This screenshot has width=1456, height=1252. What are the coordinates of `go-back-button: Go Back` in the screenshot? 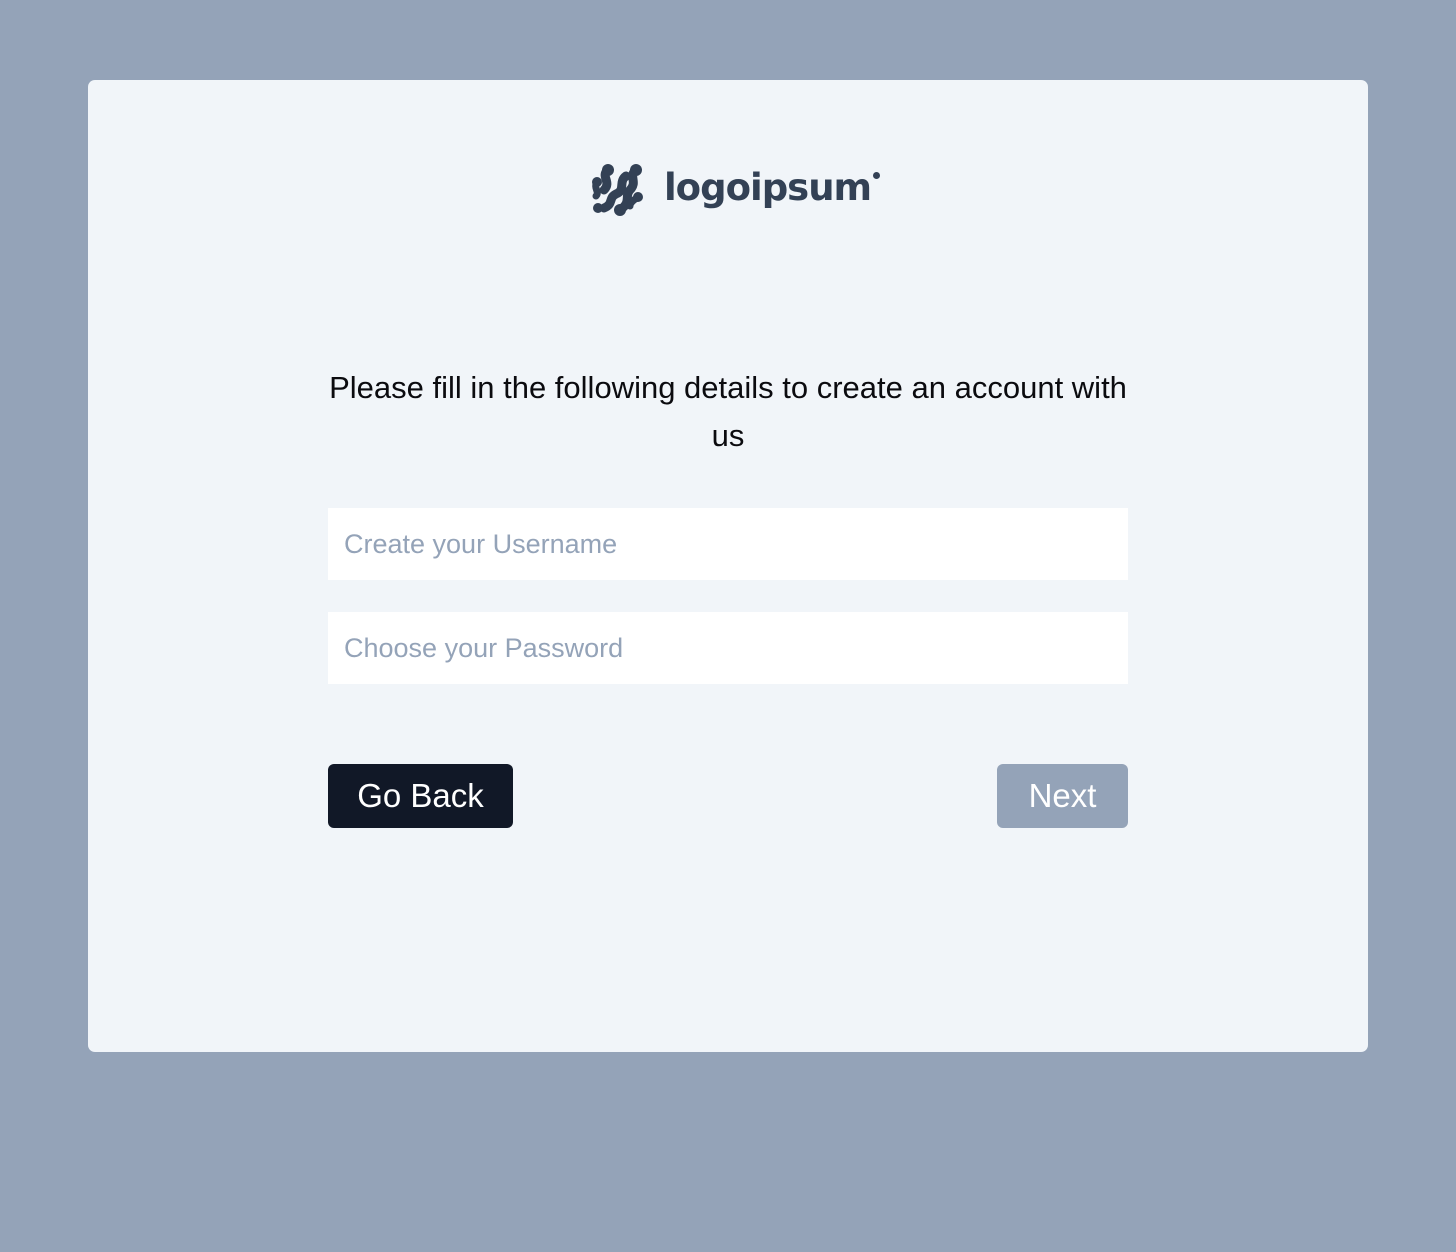 It's located at (420, 796).